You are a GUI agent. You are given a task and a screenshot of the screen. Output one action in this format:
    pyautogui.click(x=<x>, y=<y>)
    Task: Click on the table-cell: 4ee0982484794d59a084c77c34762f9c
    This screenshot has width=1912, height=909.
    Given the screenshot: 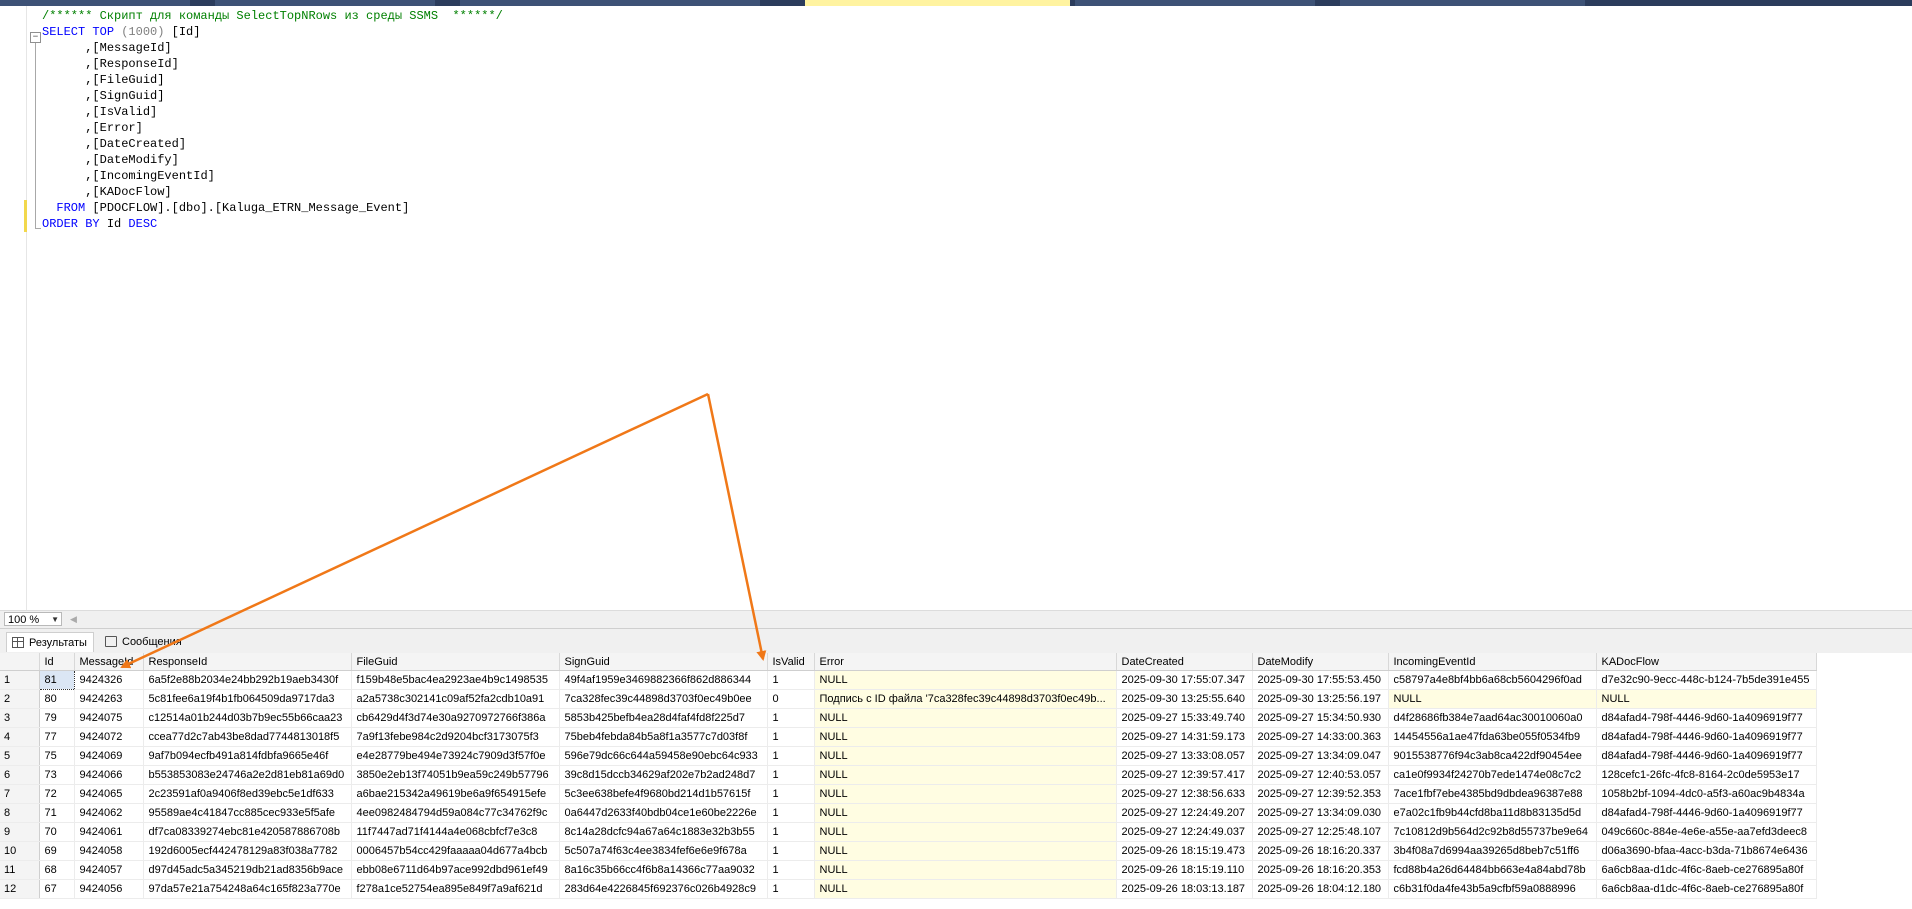 What is the action you would take?
    pyautogui.click(x=455, y=813)
    